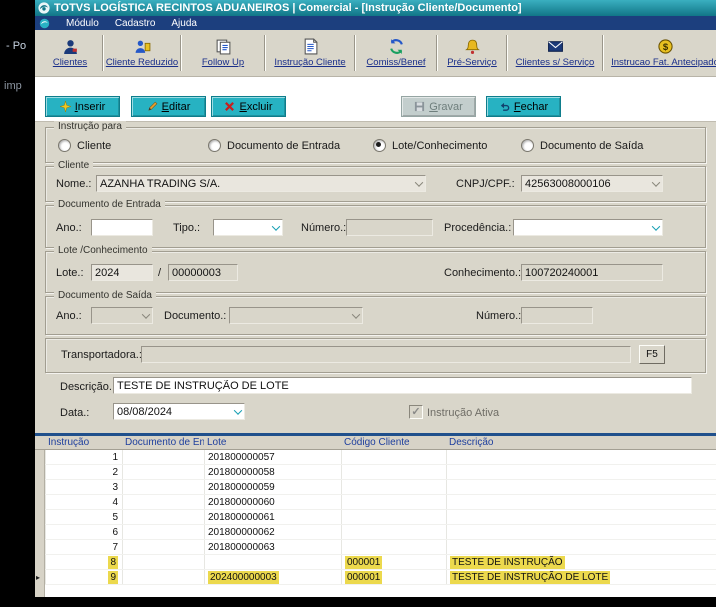 The image size is (716, 607). What do you see at coordinates (142, 53) in the screenshot?
I see `toolbar-item-cliente-reduzido: Cliente Reduzido` at bounding box center [142, 53].